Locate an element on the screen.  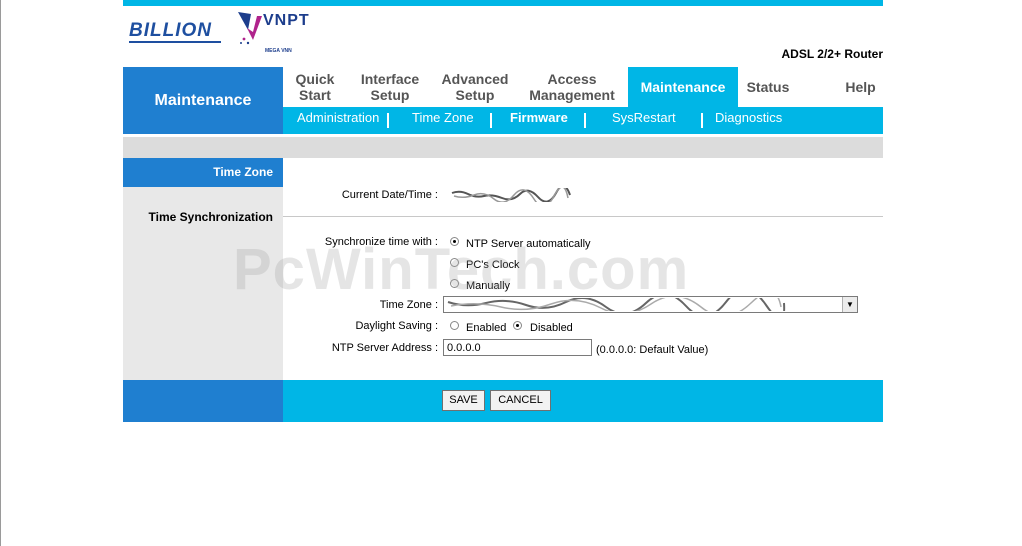
billion-logo: BILLION is located at coordinates (175, 31).